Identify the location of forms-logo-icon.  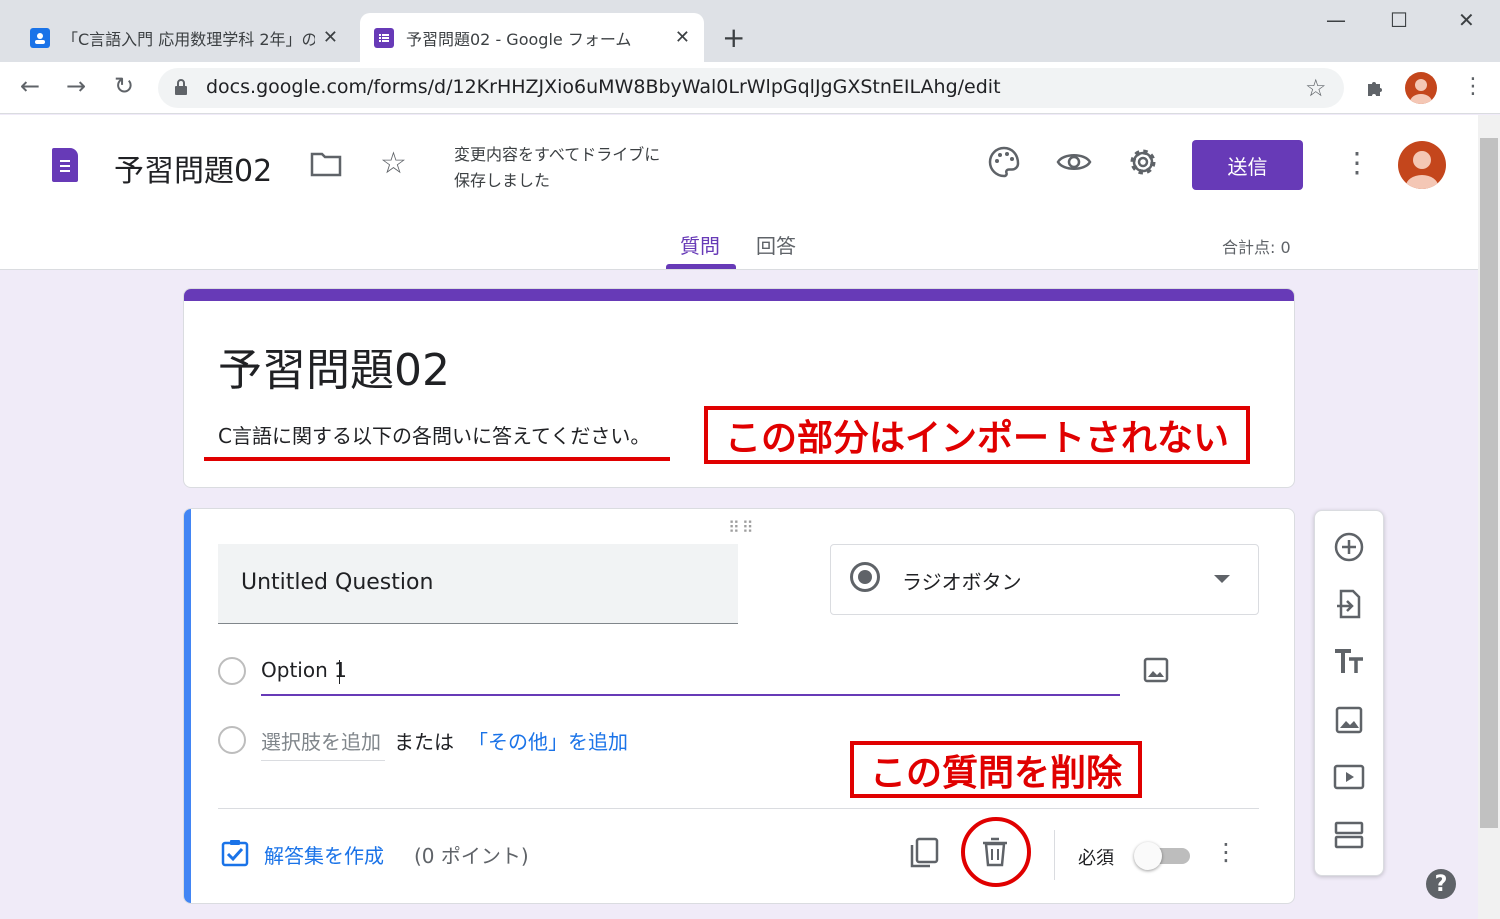
(65, 165).